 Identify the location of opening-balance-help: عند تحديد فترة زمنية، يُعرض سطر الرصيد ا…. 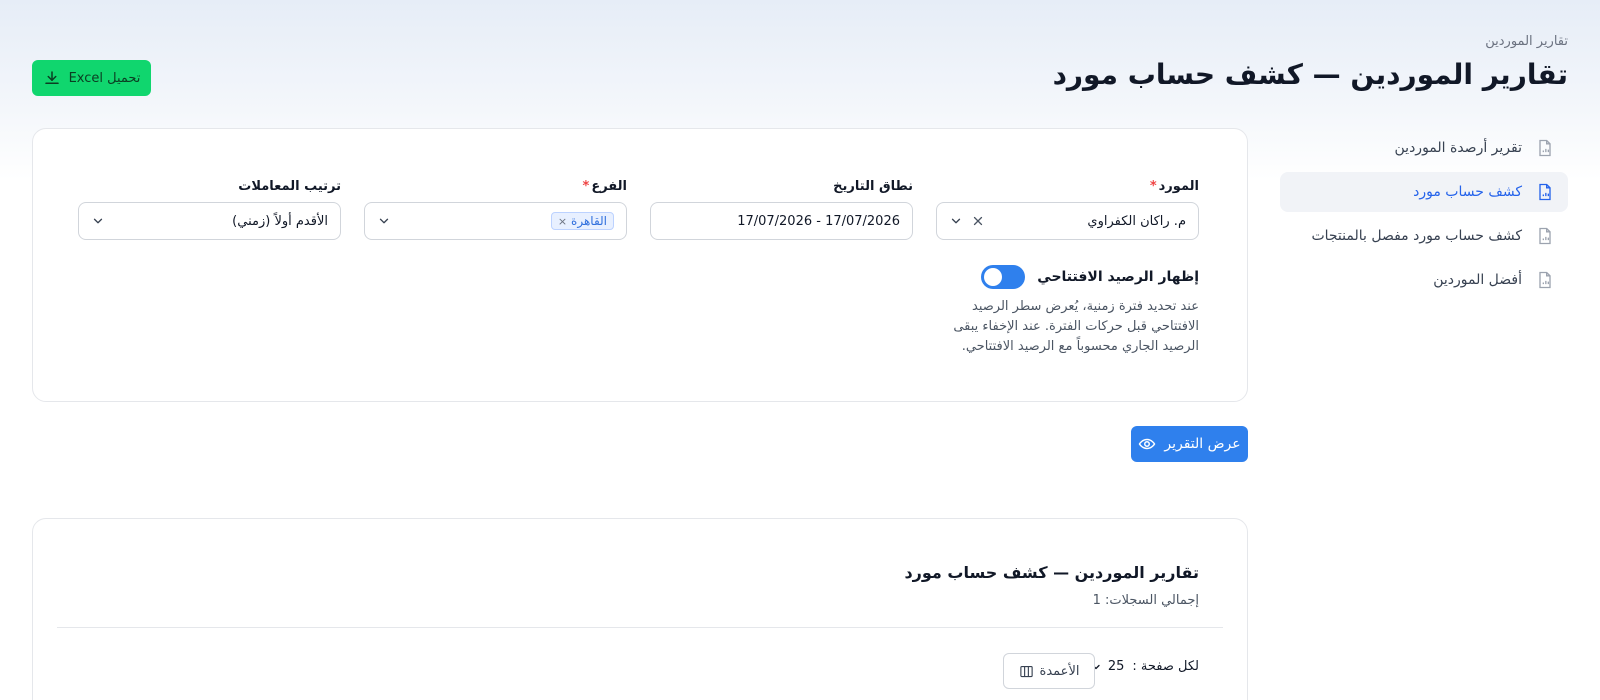
(1076, 326).